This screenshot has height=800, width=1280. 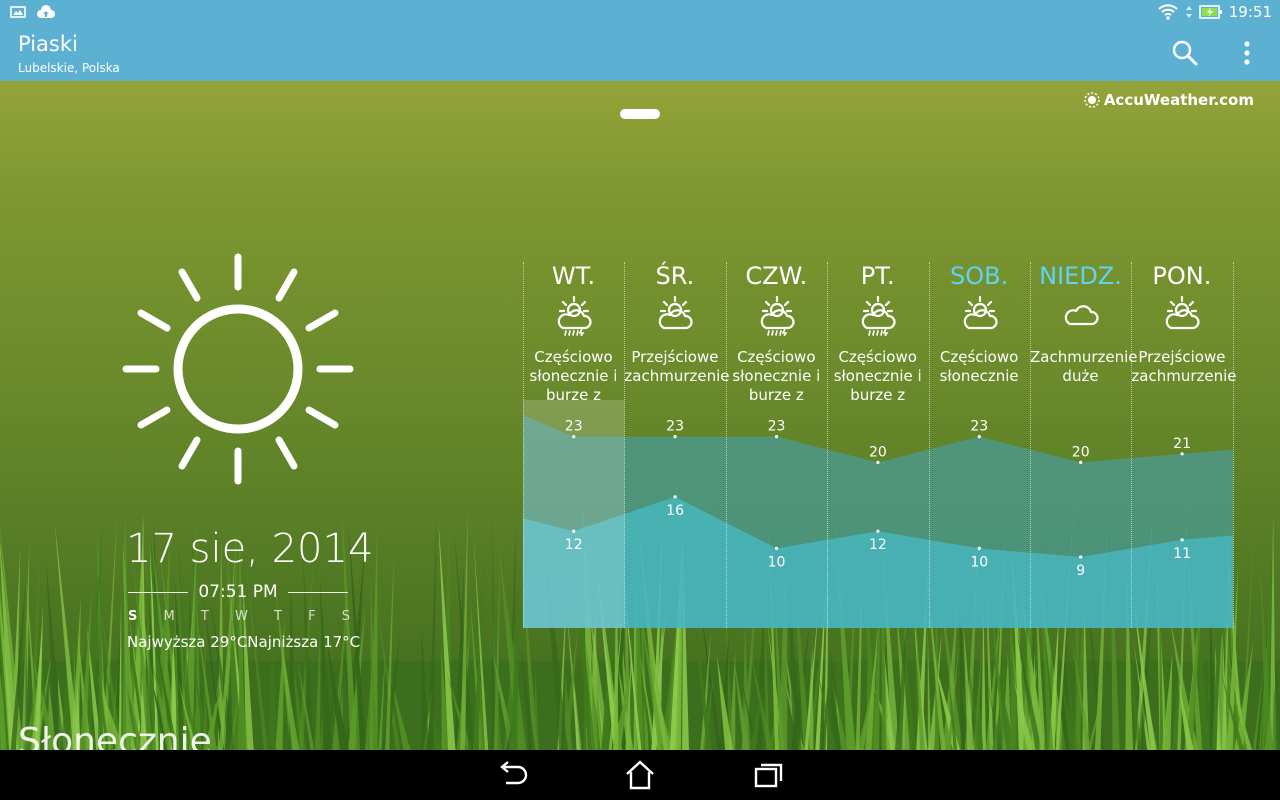 I want to click on accuweather-sun-icon, so click(x=1092, y=100).